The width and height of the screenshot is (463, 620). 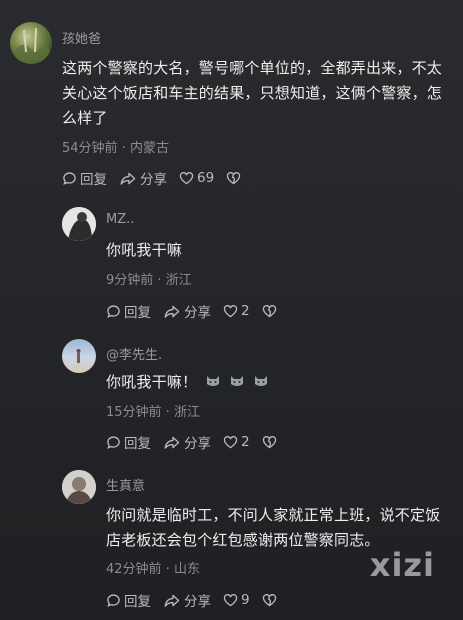 What do you see at coordinates (144, 250) in the screenshot?
I see `comment-text: 你吼我干嘛` at bounding box center [144, 250].